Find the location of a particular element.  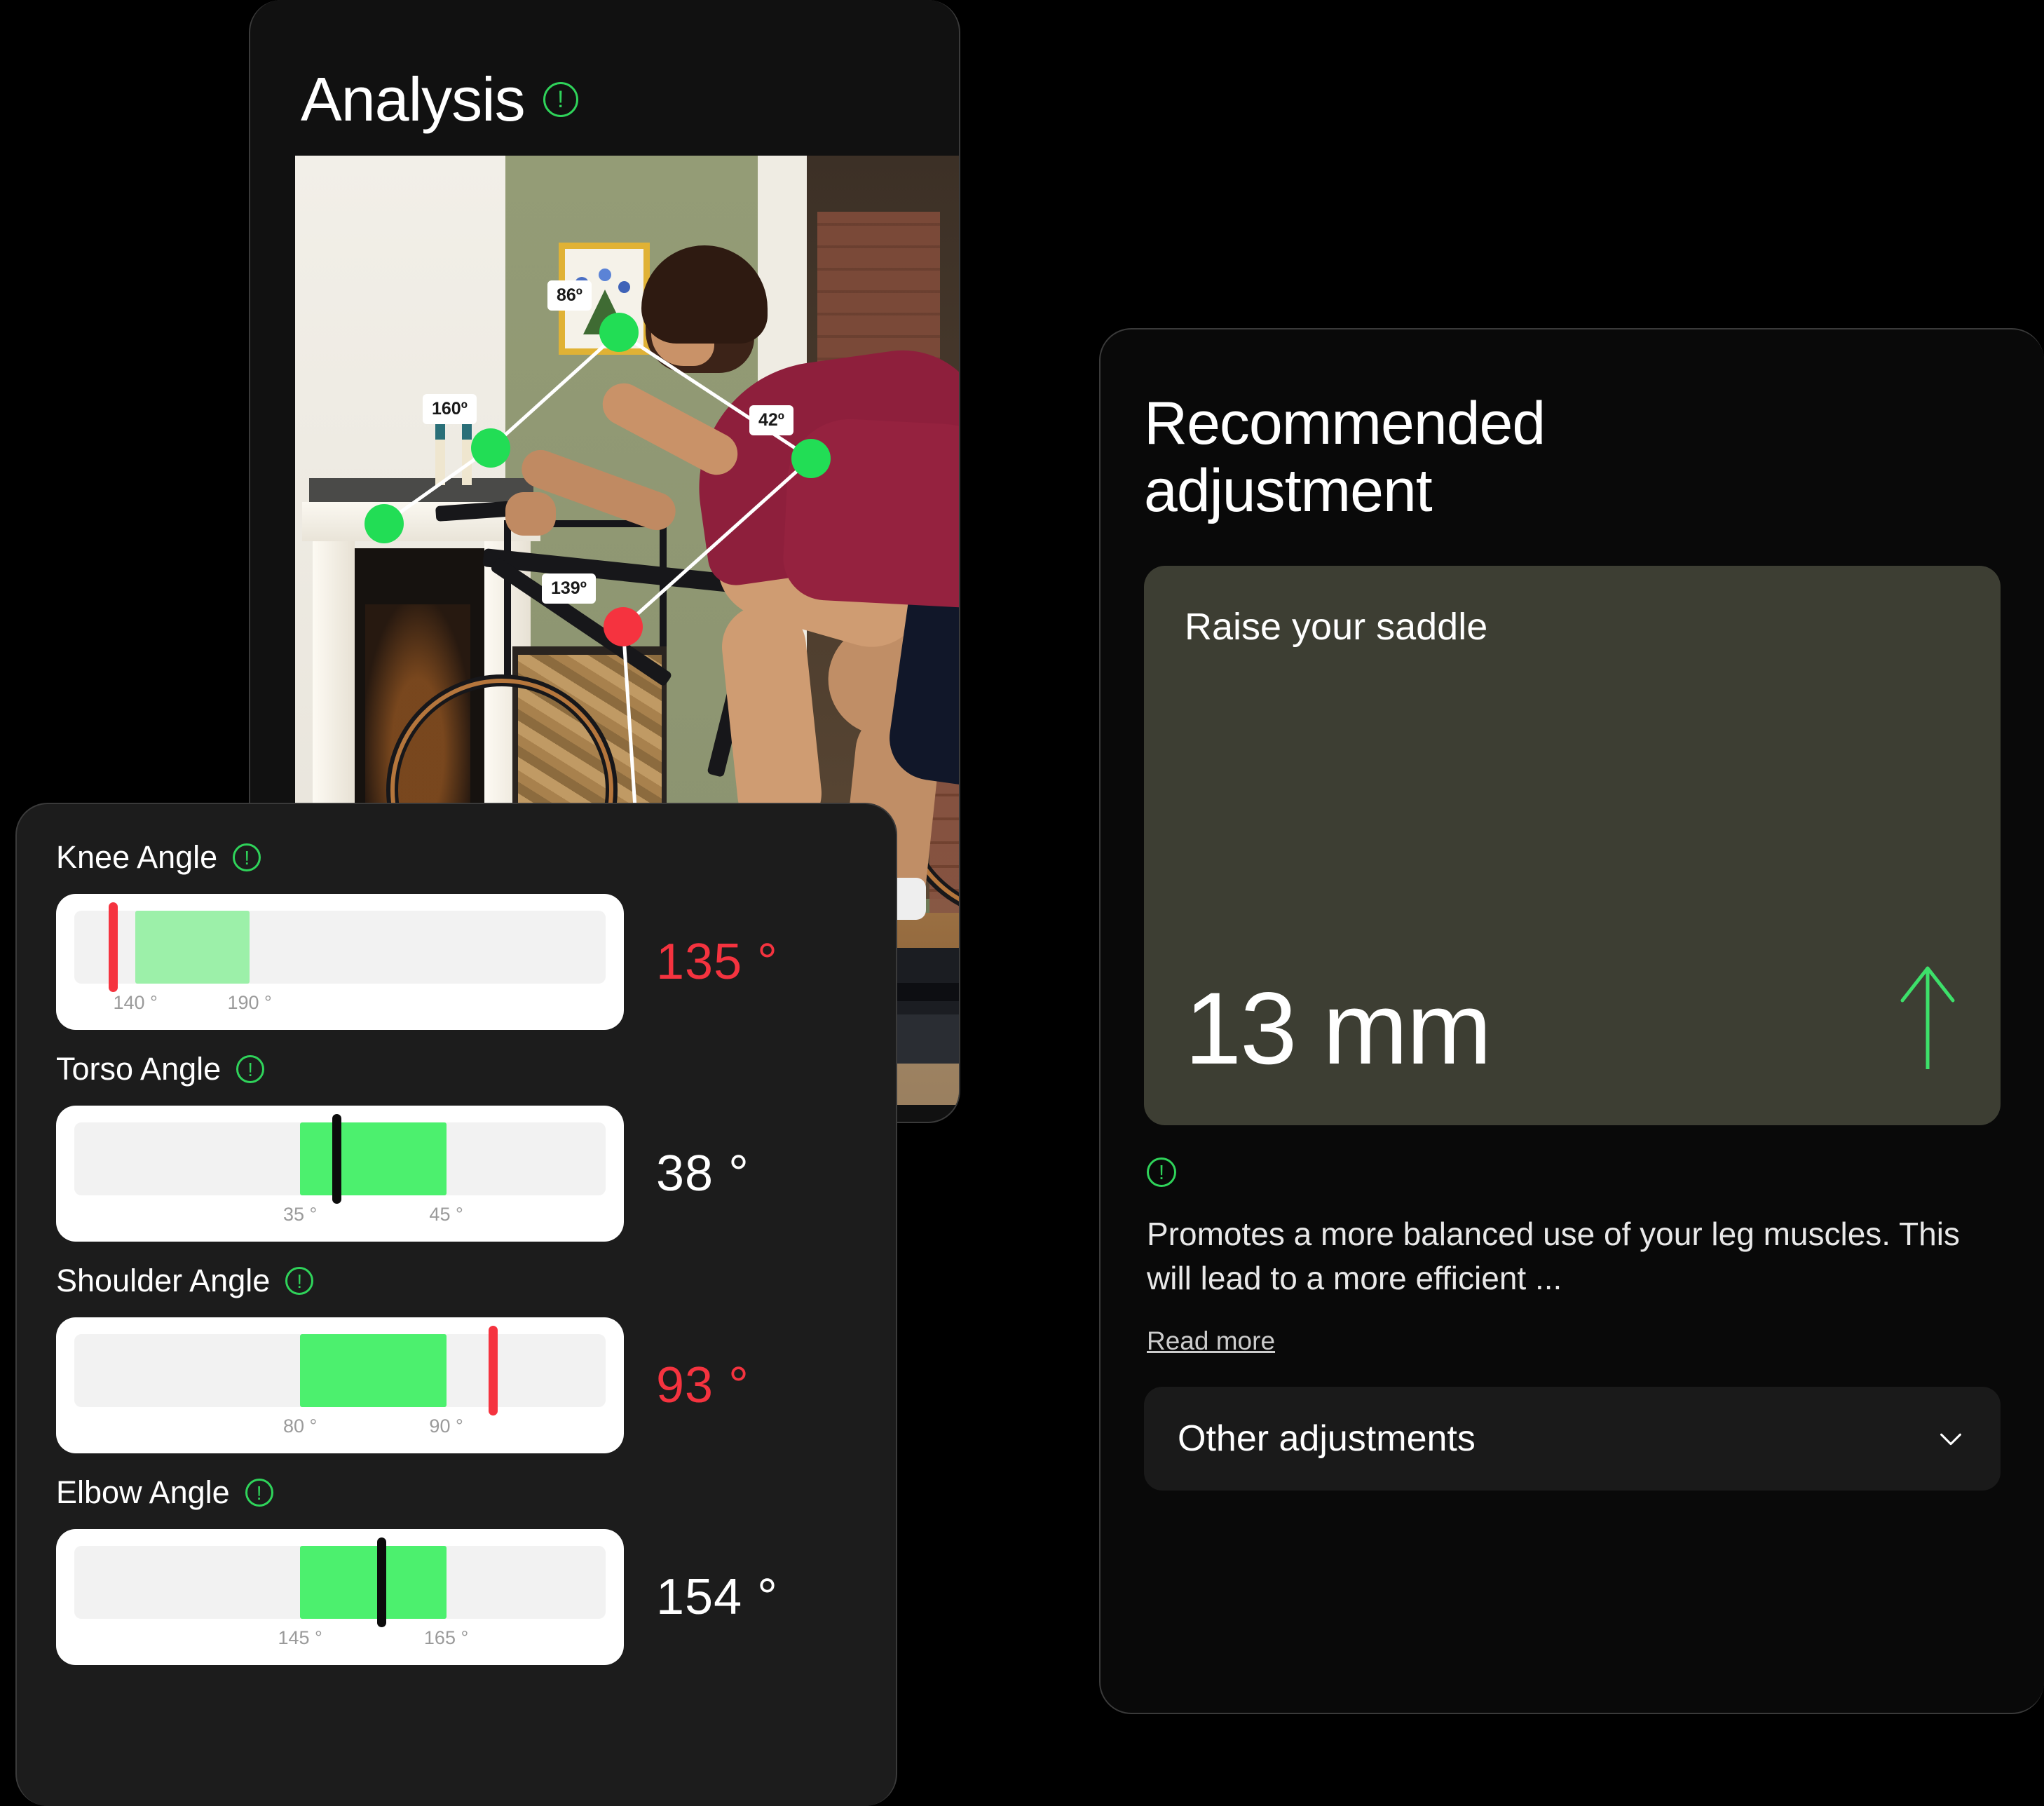

metric-row: 140 ° 190 ° 135 ° is located at coordinates (456, 962).